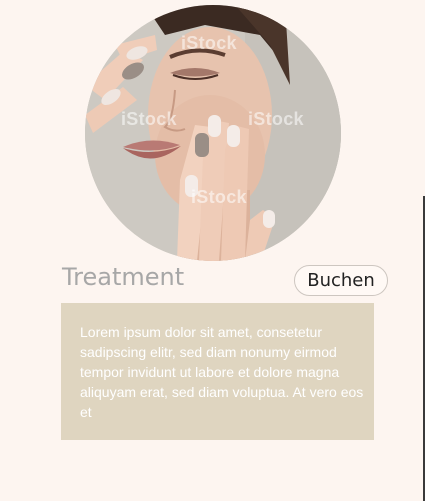 The image size is (425, 501). I want to click on treatment-title: Treatment, so click(123, 277).